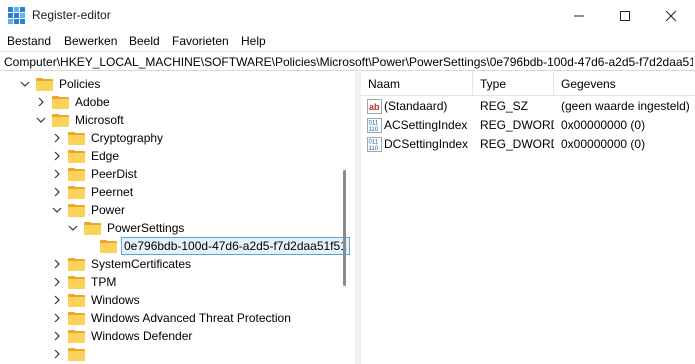 Image resolution: width=695 pixels, height=364 pixels. I want to click on close-icon, so click(671, 15).